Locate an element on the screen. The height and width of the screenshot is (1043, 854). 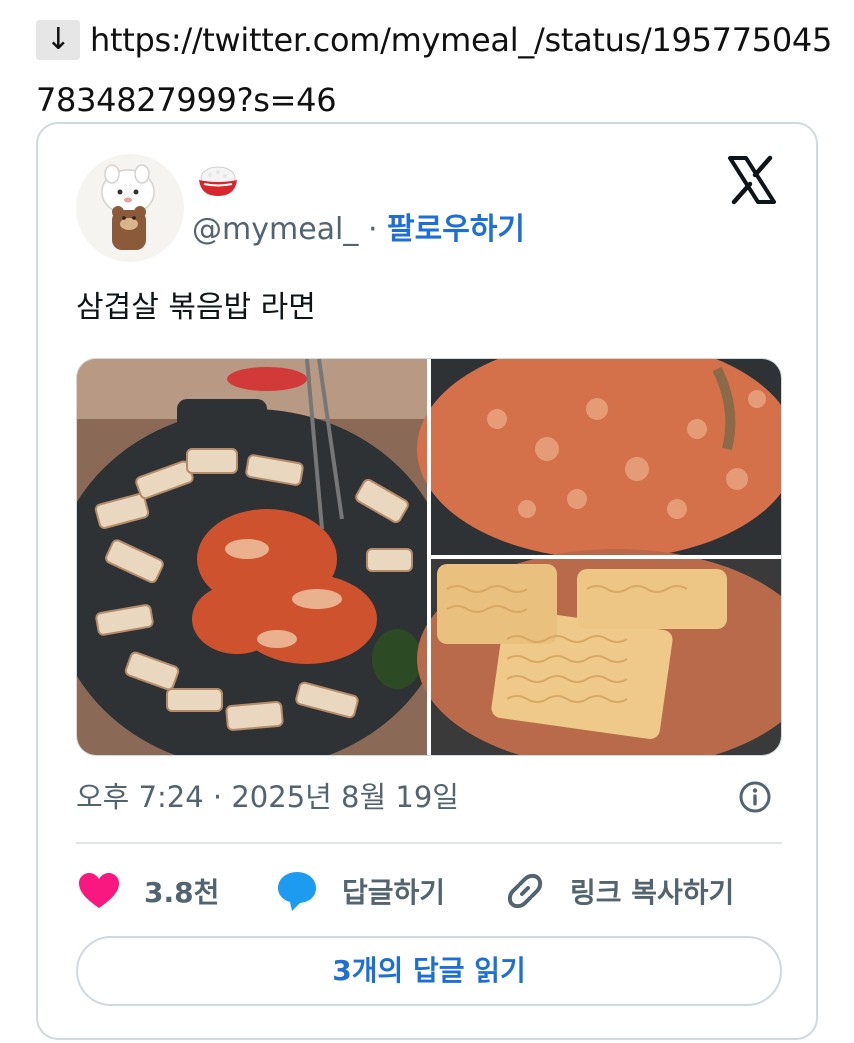
author-handle: @mymeal_ is located at coordinates (275, 229).